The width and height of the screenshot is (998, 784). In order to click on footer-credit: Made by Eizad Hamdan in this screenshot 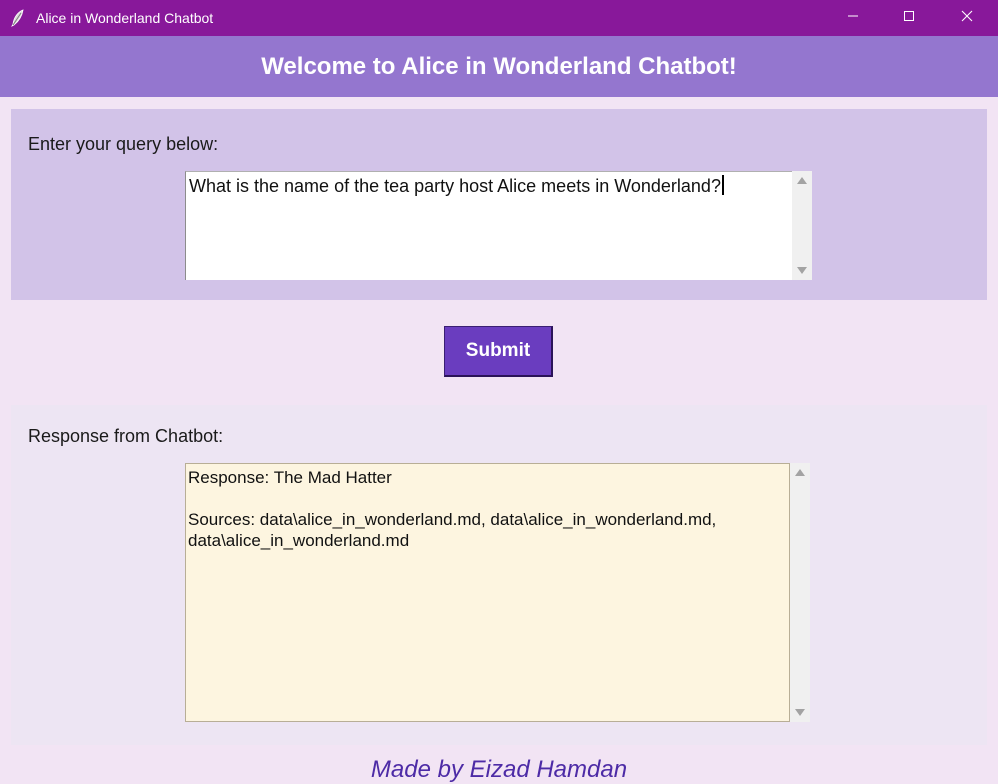, I will do `click(499, 769)`.